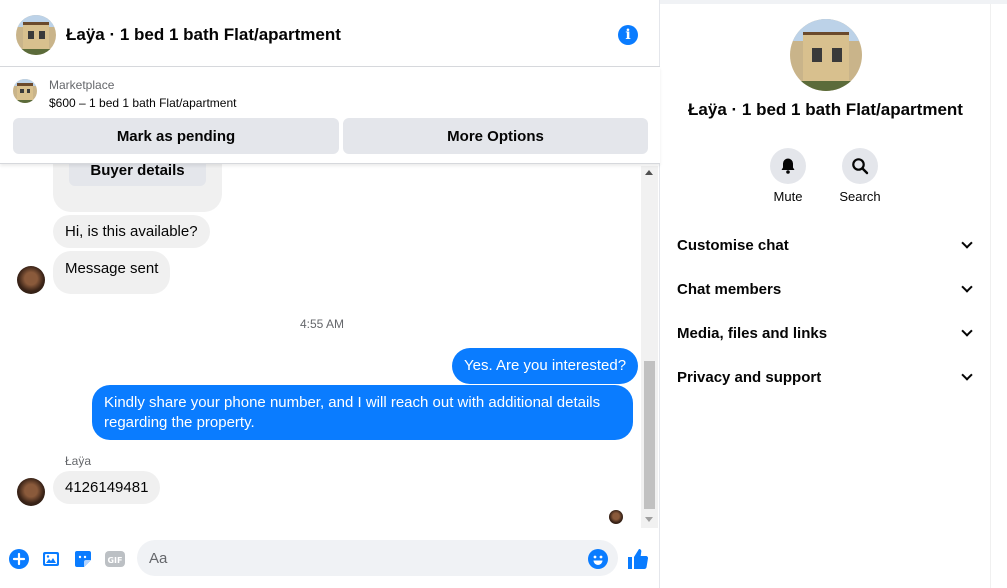  What do you see at coordinates (752, 333) in the screenshot?
I see `row-label: Media, files and links` at bounding box center [752, 333].